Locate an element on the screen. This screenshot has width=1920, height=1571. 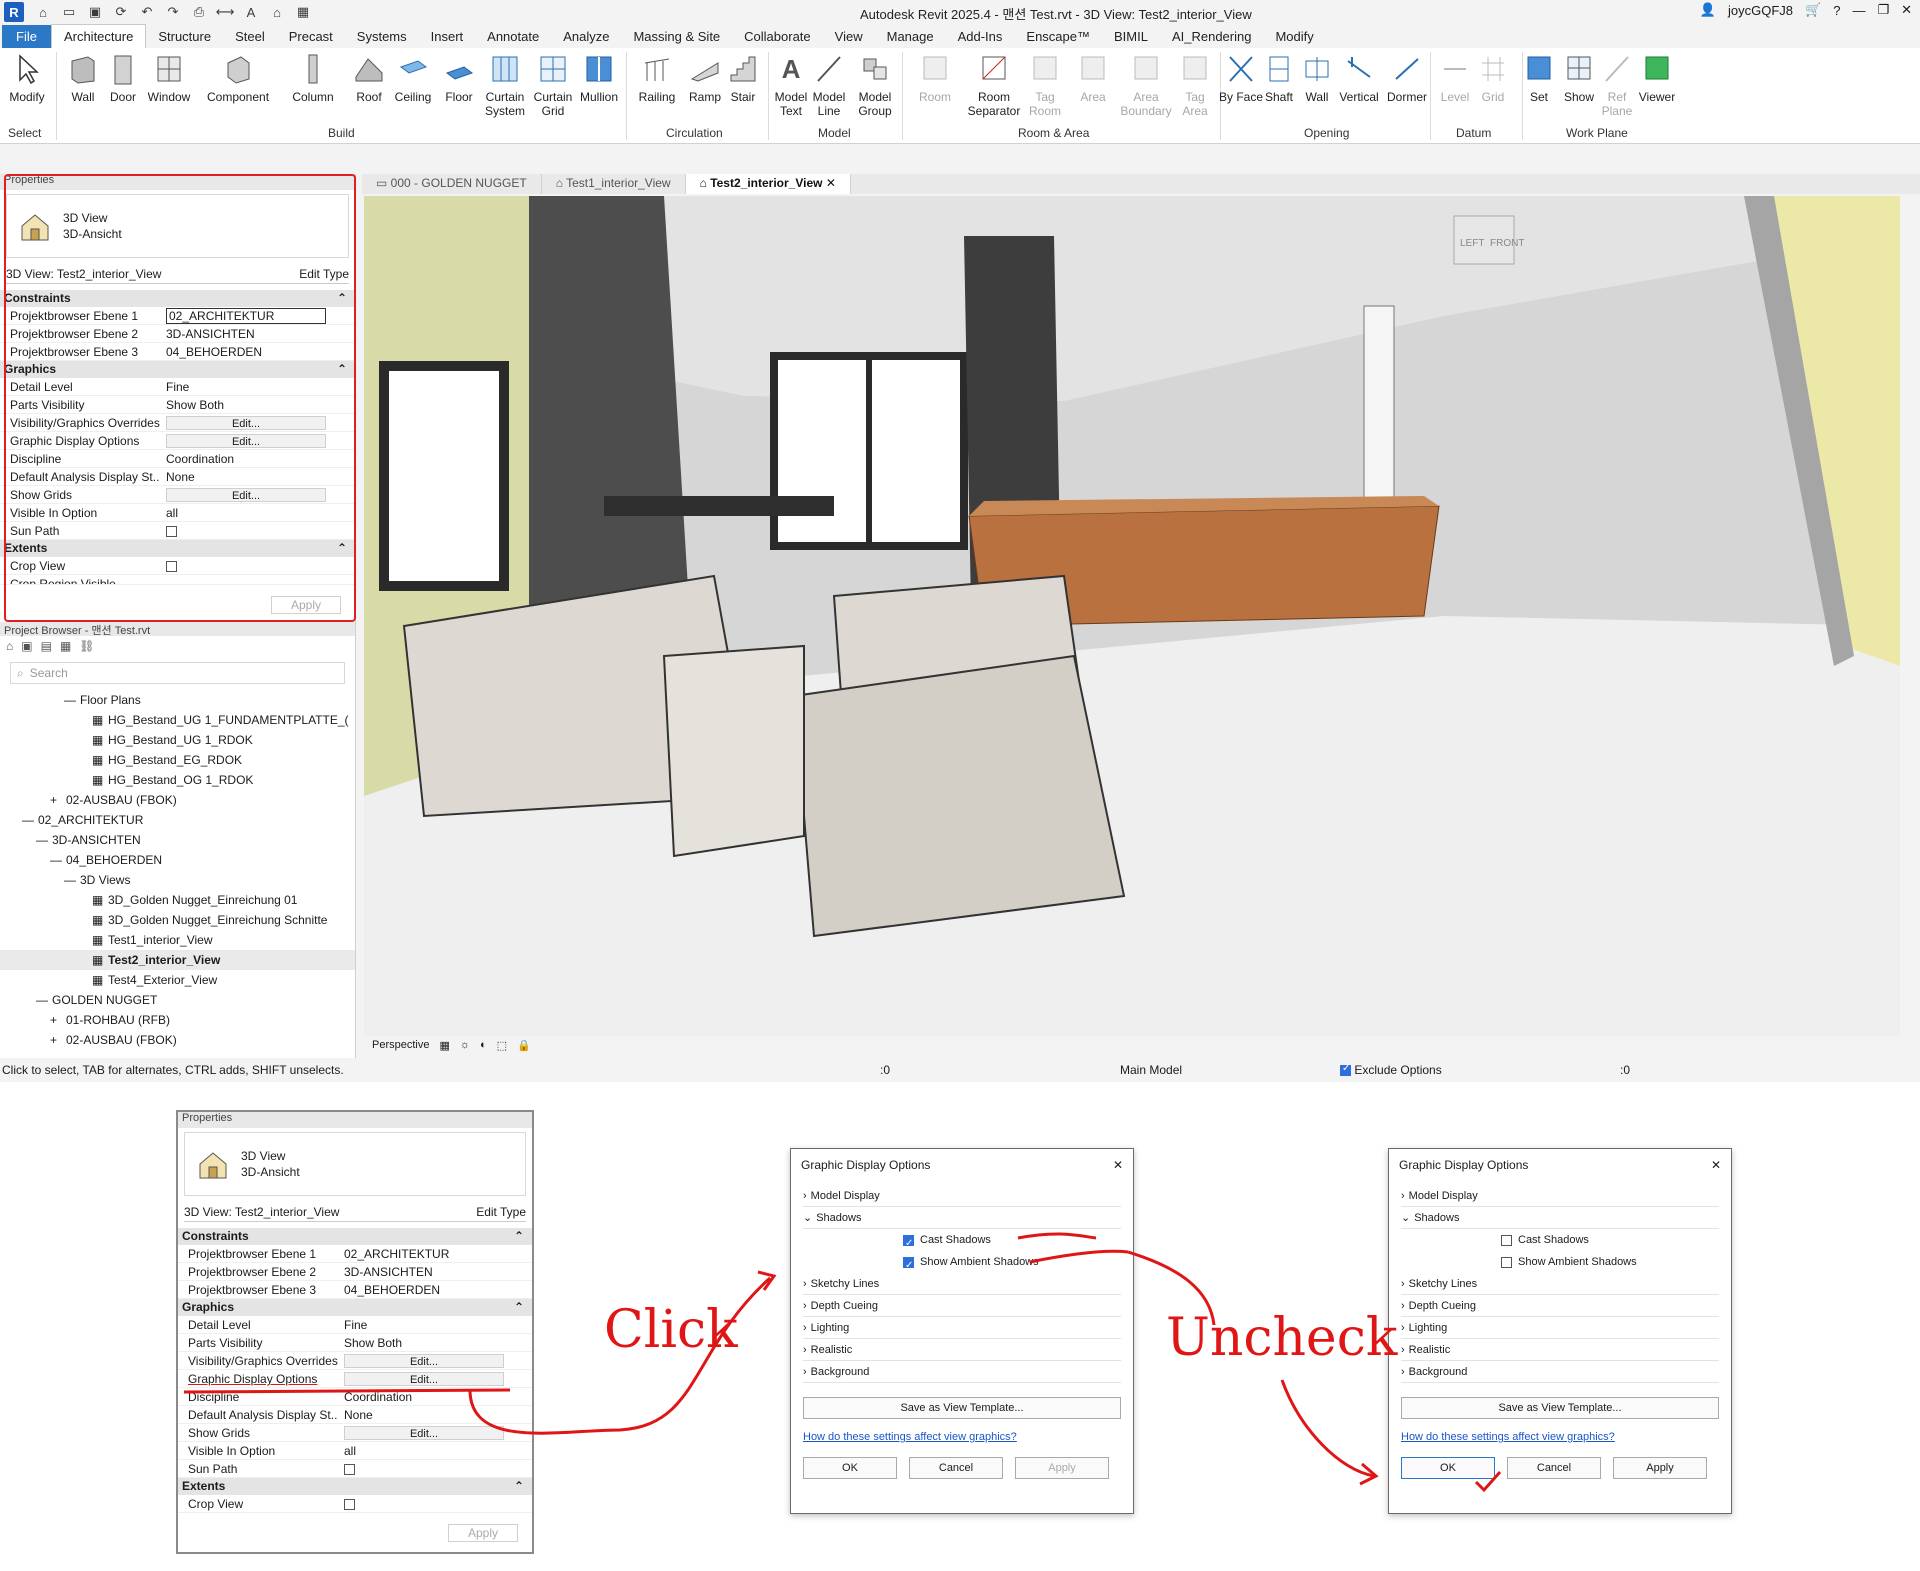
group-graphics: Graphics ⌃ is located at coordinates (177, 369).